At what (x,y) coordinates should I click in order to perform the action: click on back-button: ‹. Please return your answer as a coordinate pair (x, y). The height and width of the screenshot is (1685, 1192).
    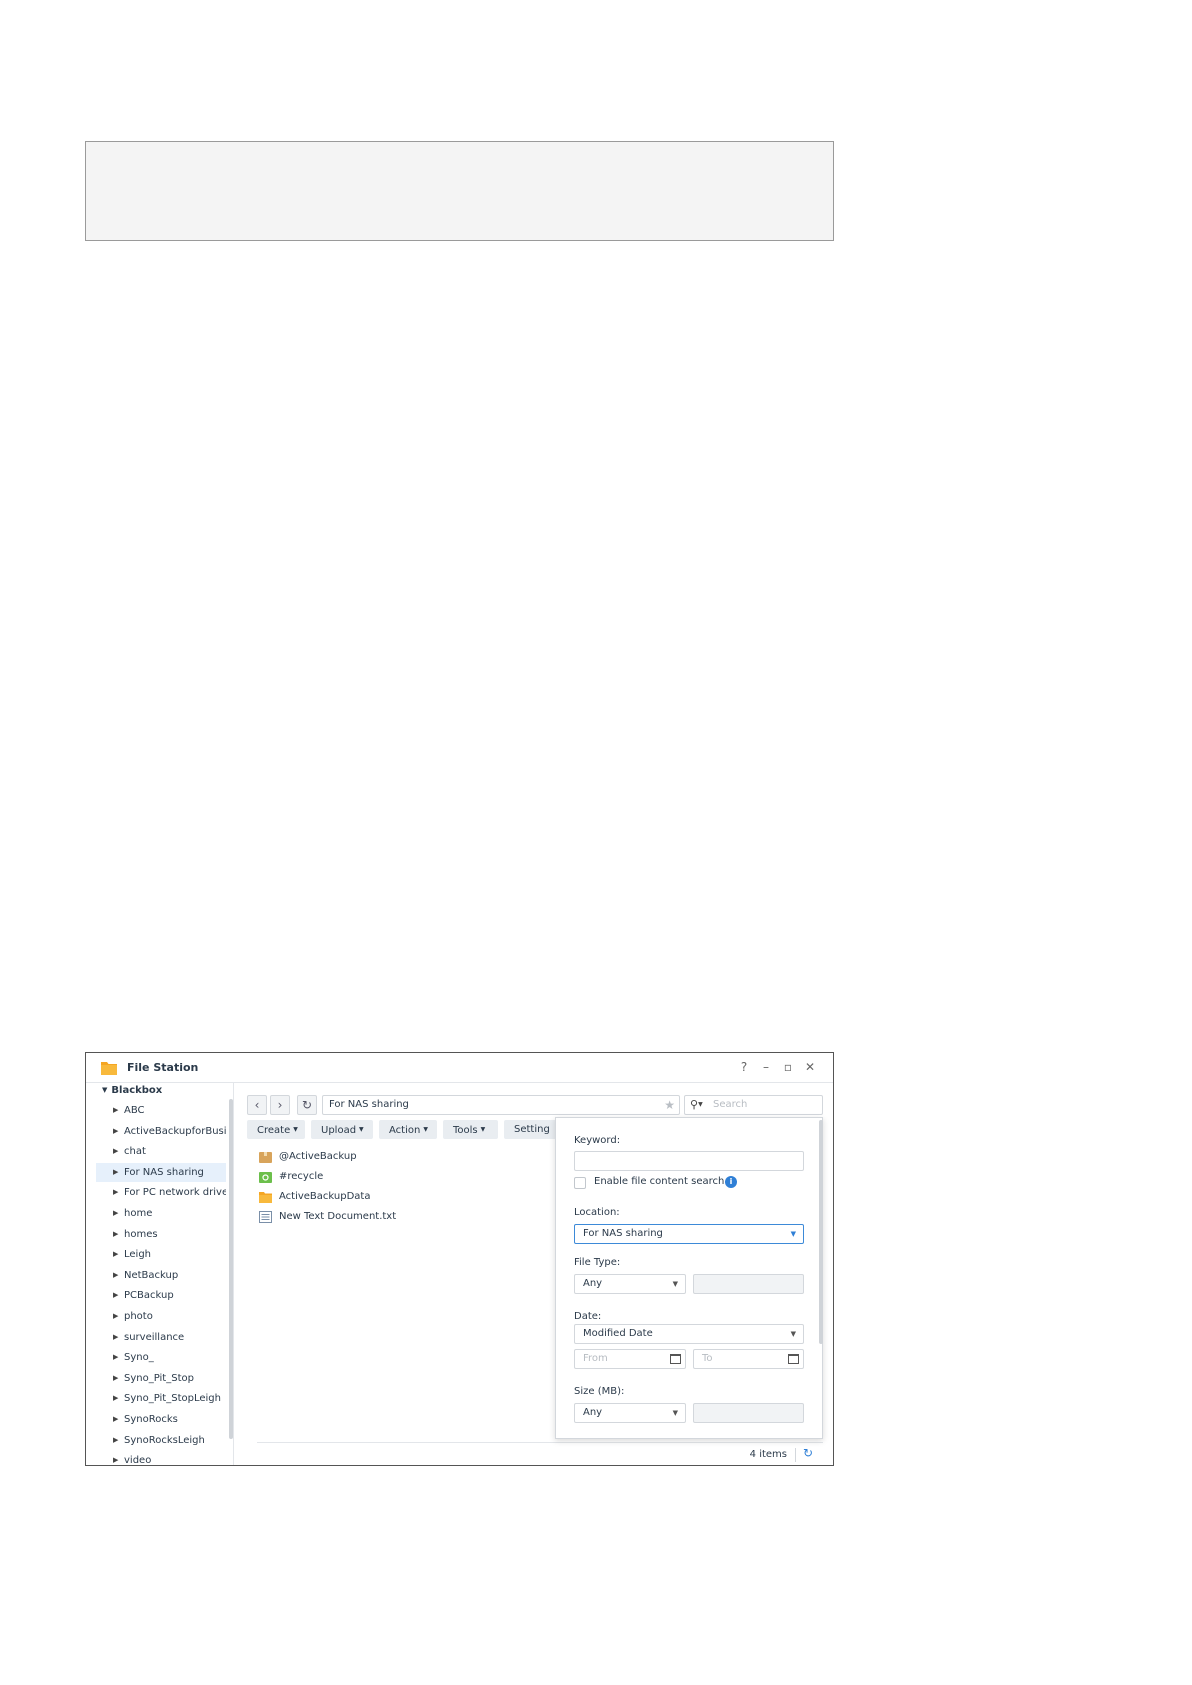
    Looking at the image, I should click on (257, 1105).